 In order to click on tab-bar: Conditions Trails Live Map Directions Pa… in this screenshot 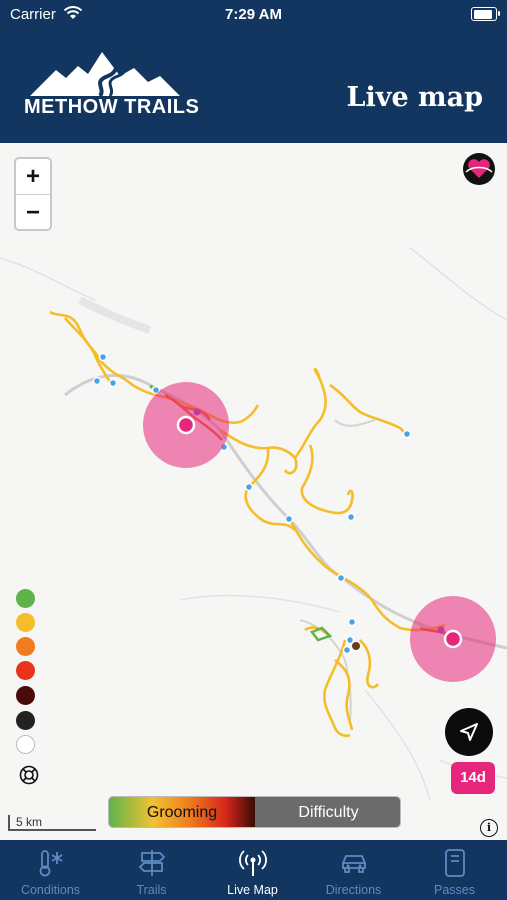, I will do `click(253, 870)`.